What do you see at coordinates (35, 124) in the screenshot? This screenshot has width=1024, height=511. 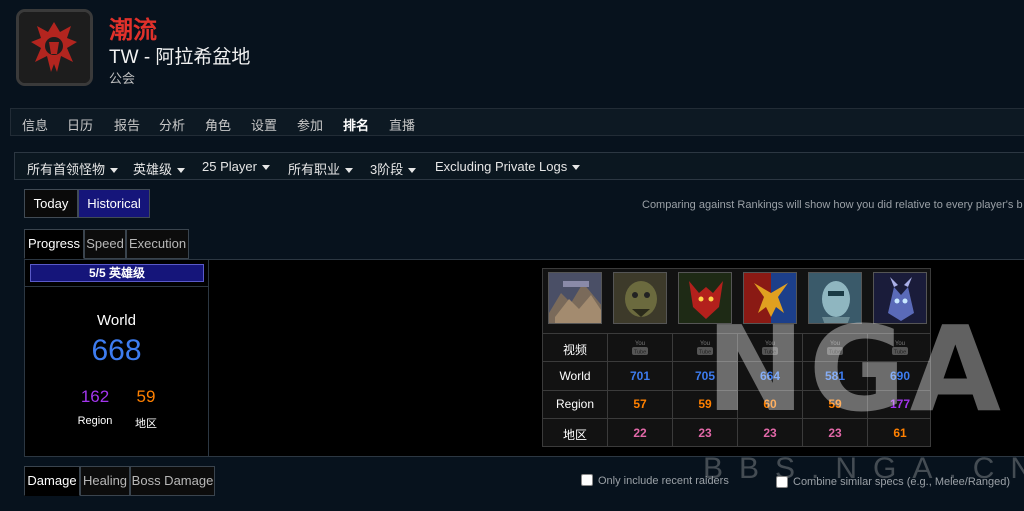 I see `nav-item-info: 信息` at bounding box center [35, 124].